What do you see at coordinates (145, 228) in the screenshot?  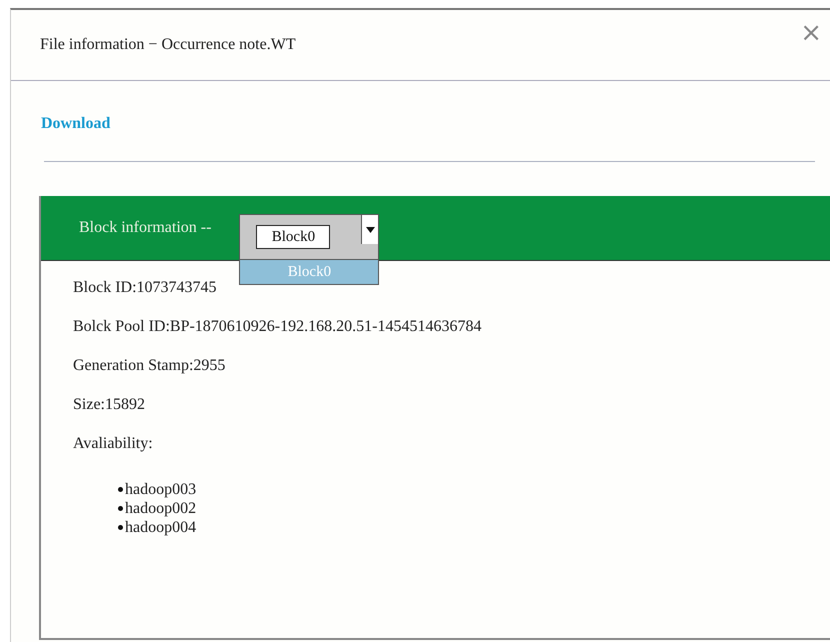 I see `block-label: Block information --` at bounding box center [145, 228].